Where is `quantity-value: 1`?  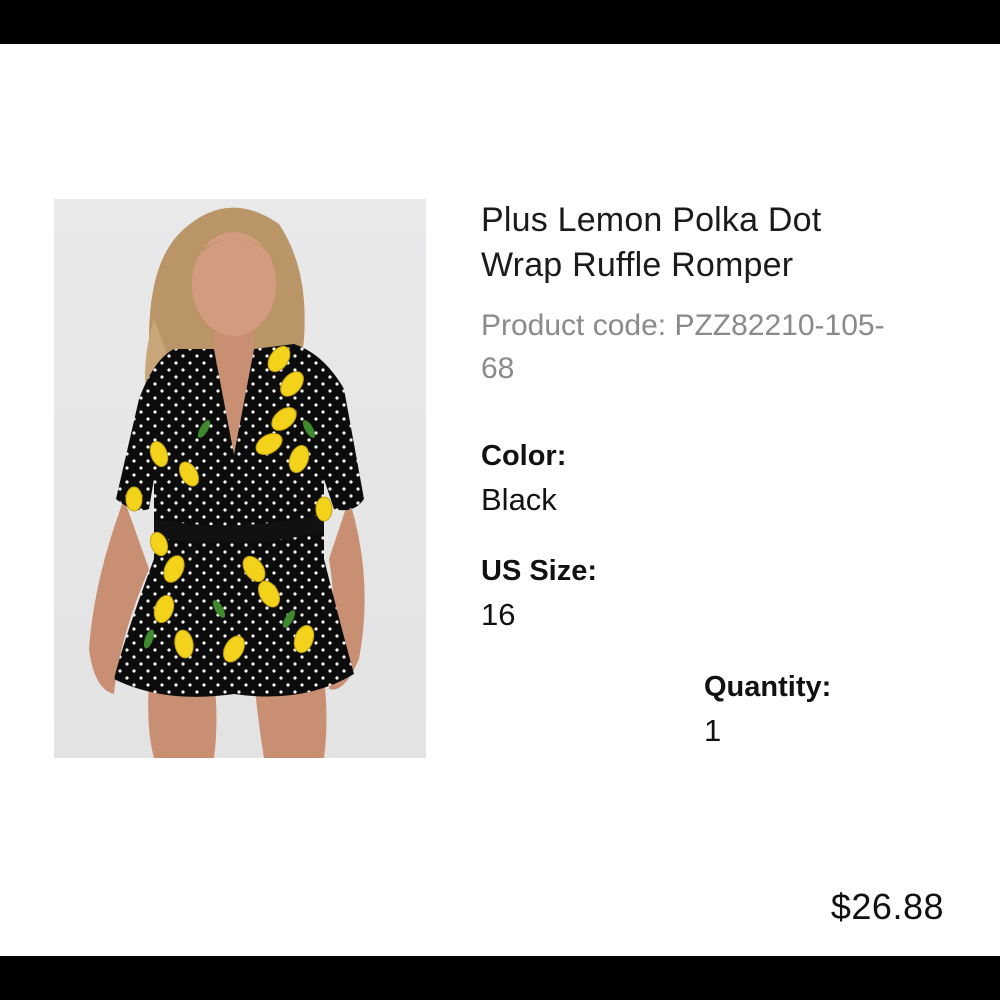
quantity-value: 1 is located at coordinates (713, 730).